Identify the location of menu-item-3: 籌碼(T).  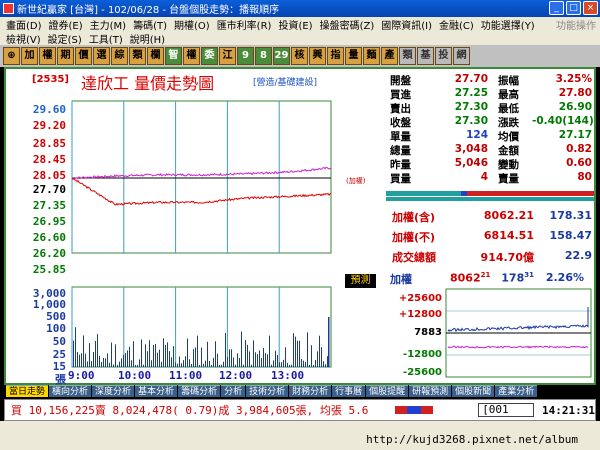
(150, 24).